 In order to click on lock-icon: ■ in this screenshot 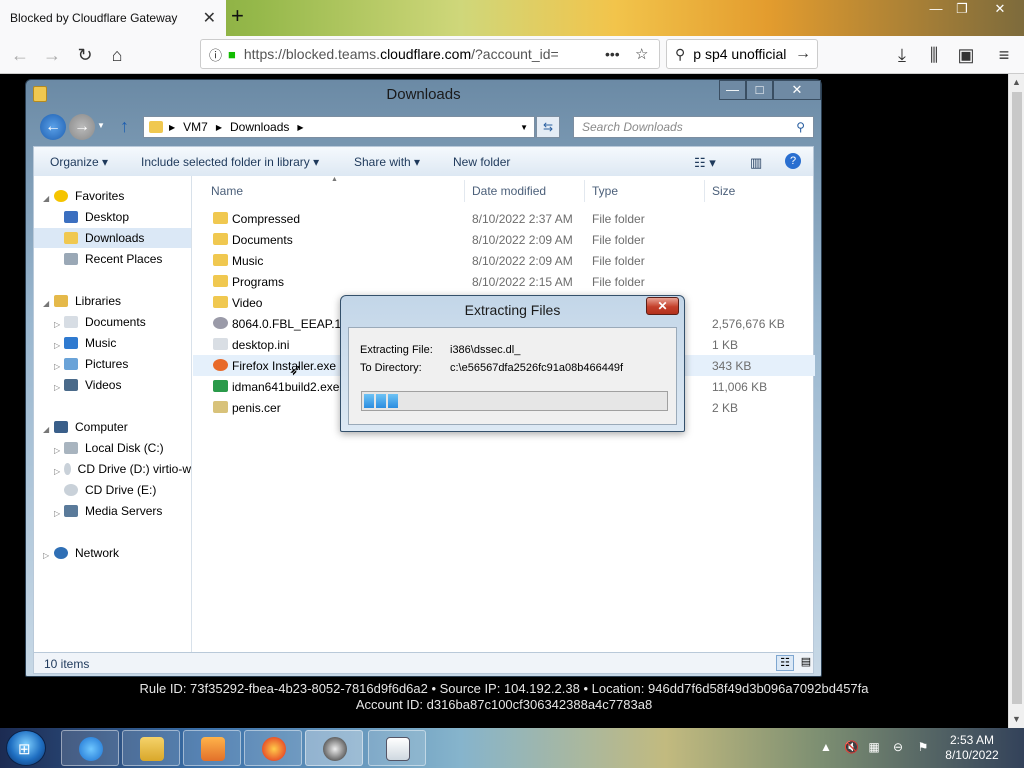, I will do `click(232, 54)`.